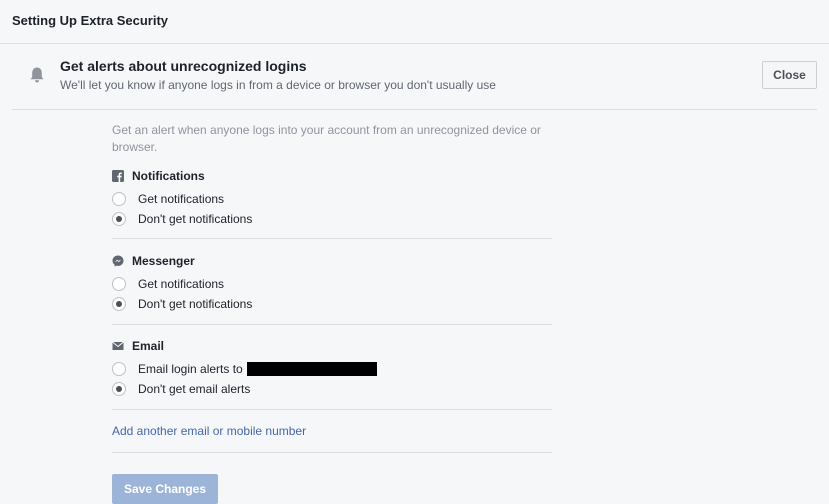 Image resolution: width=829 pixels, height=504 pixels. I want to click on close-button: Close, so click(789, 75).